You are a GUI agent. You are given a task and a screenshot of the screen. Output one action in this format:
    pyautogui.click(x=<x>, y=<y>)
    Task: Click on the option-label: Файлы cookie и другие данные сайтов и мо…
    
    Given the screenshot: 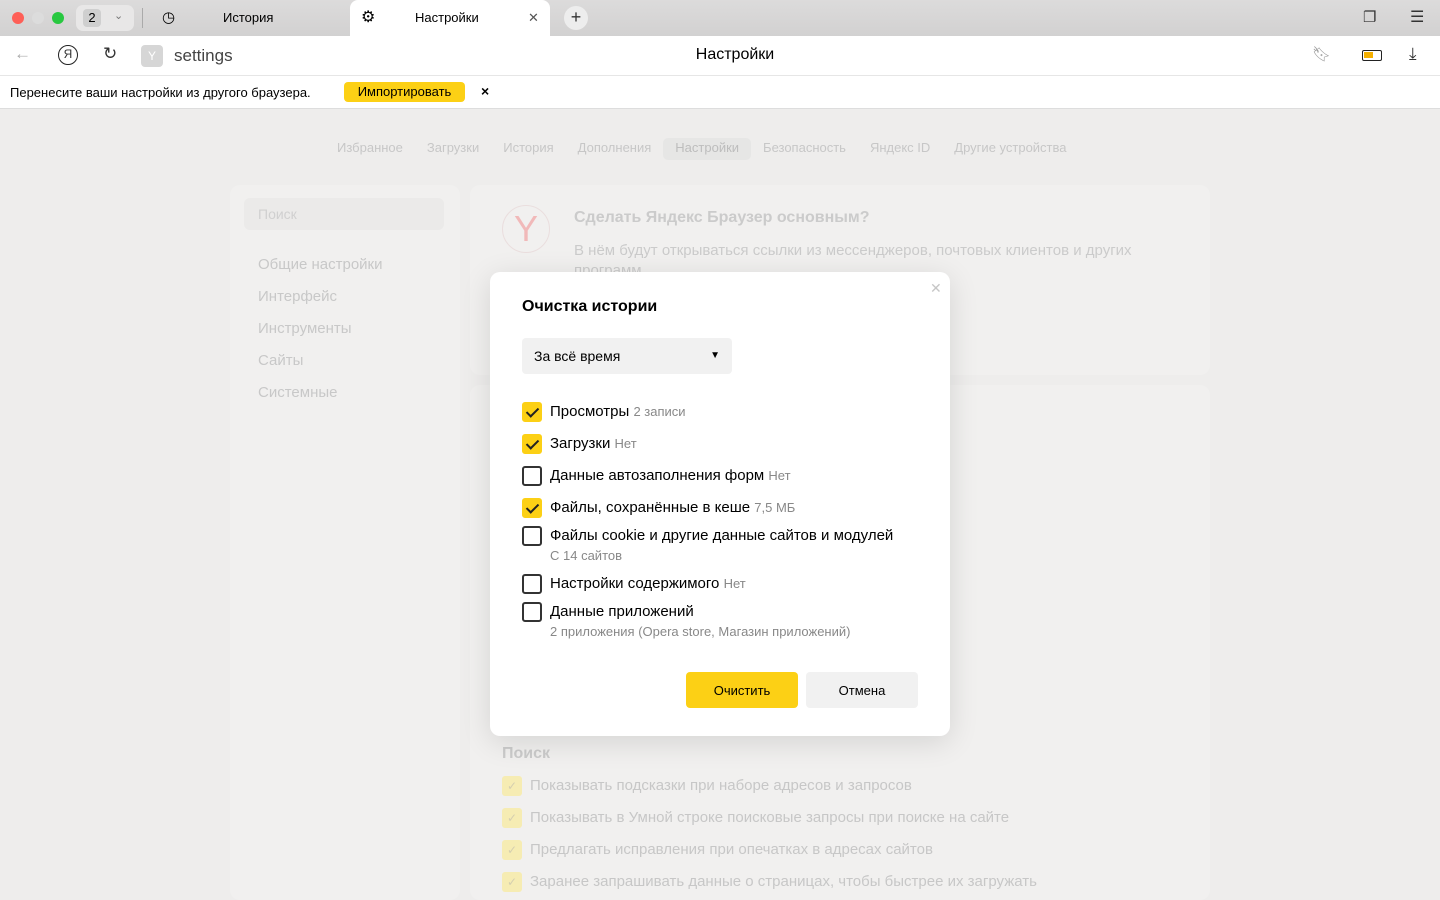 What is the action you would take?
    pyautogui.click(x=722, y=535)
    